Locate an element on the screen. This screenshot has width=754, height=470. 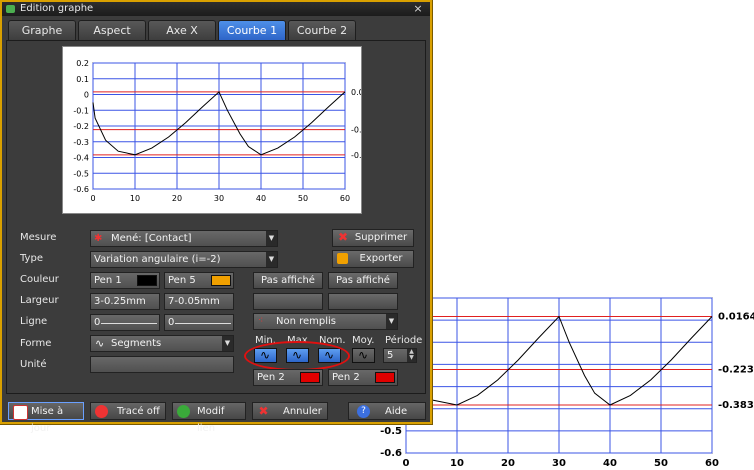
largeur-field-1: 3-0.25mm is located at coordinates (125, 301).